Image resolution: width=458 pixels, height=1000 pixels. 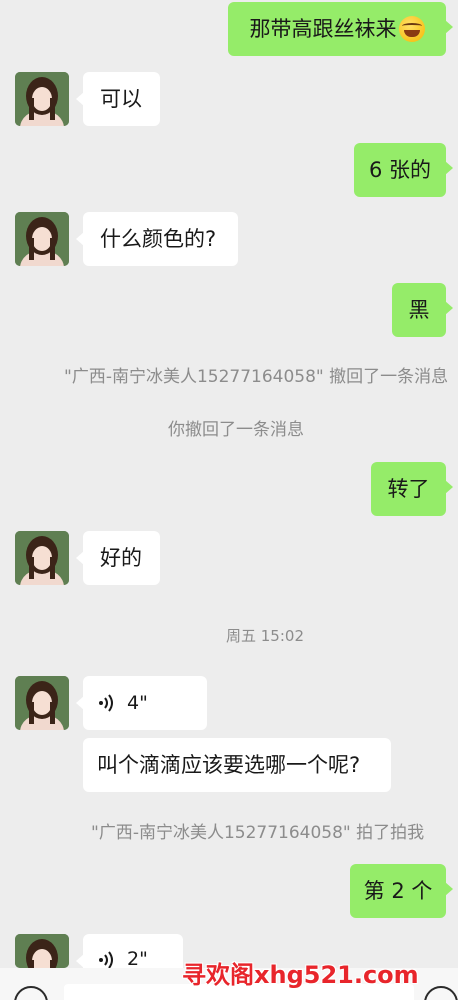 I want to click on message-bubble-me: 黑, so click(x=422, y=310).